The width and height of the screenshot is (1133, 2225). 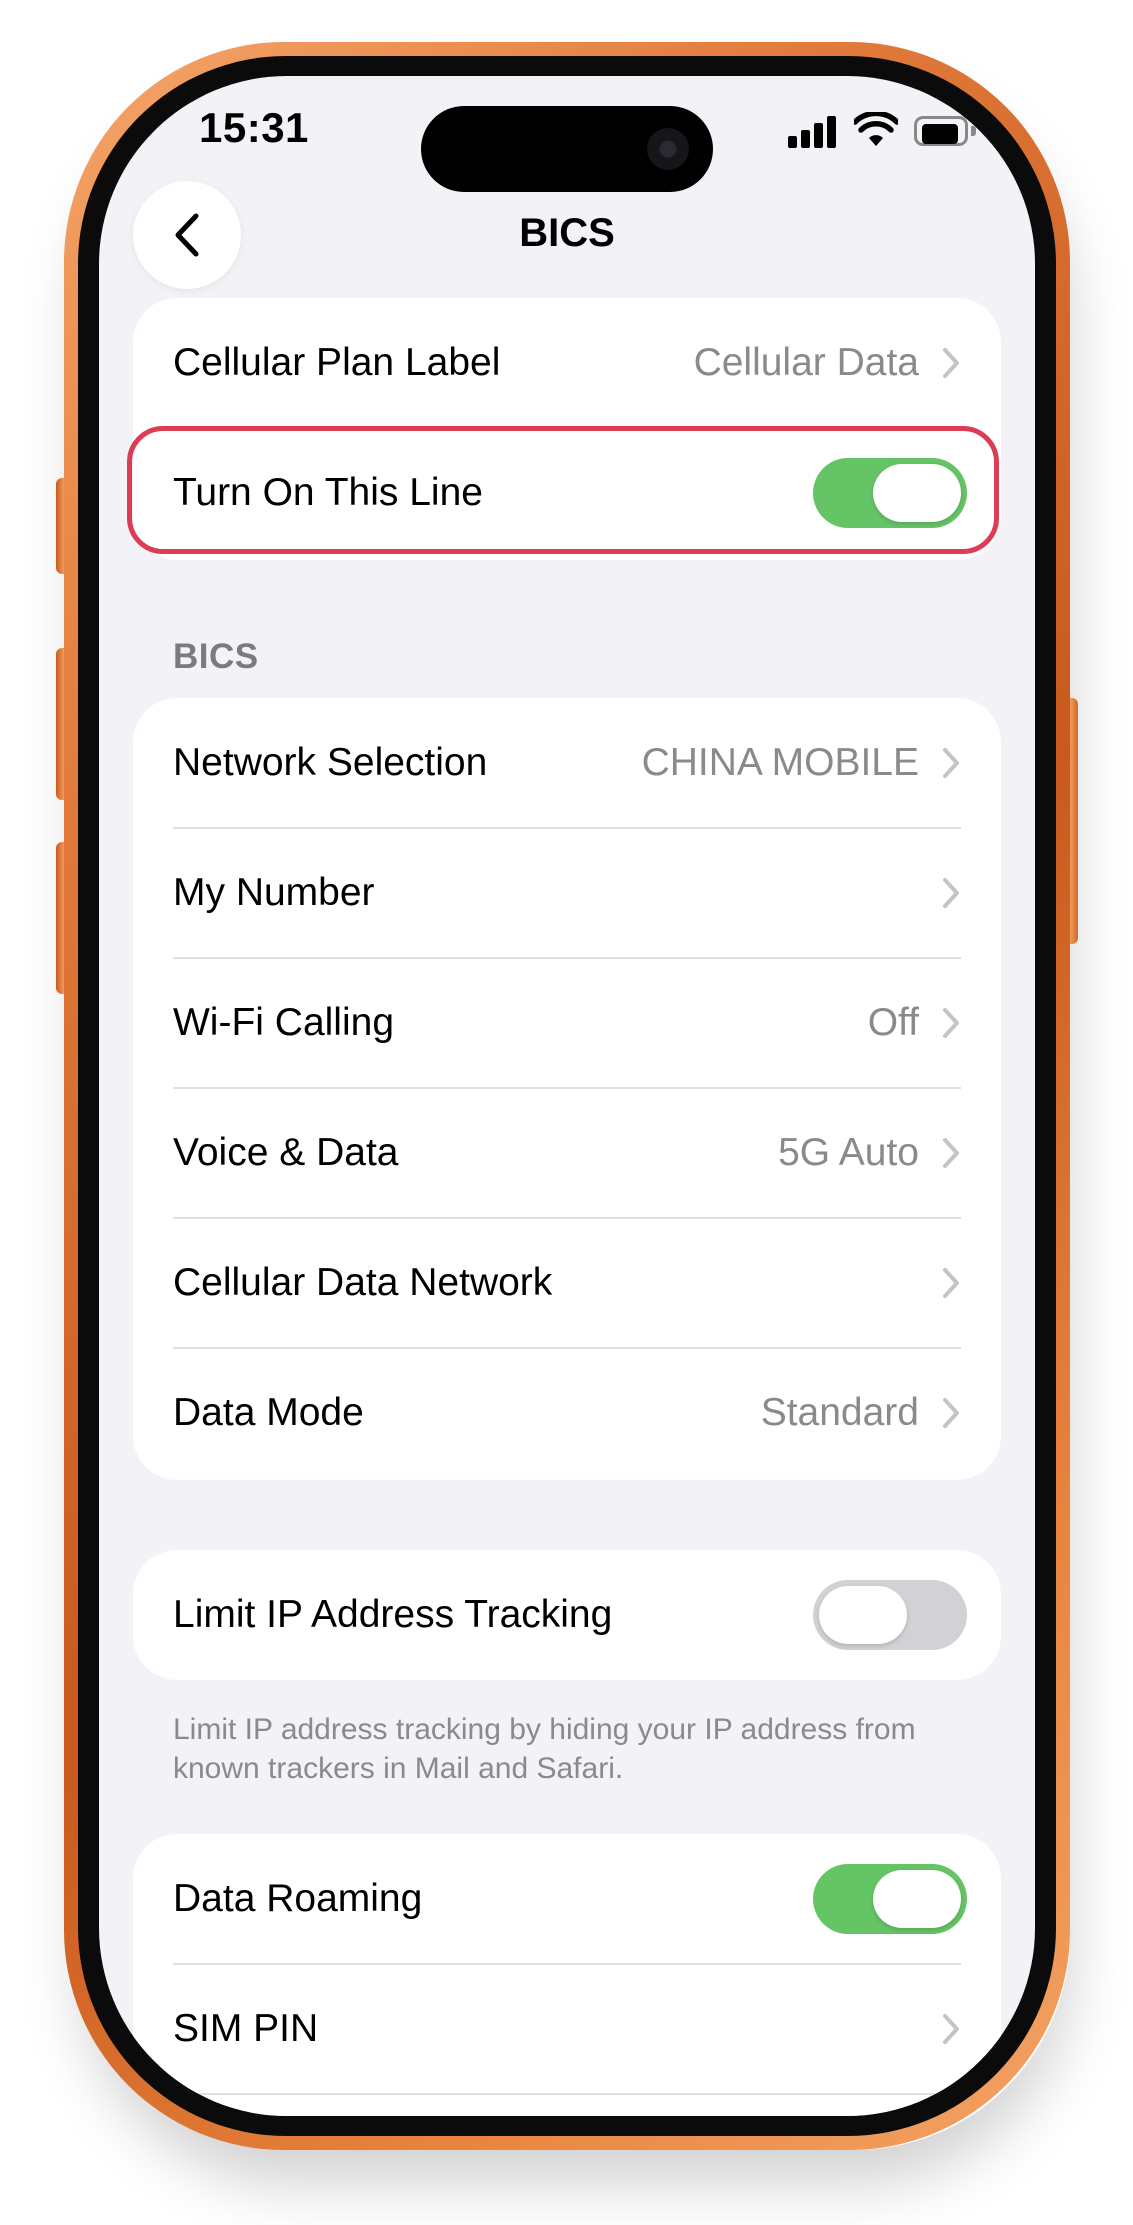 I want to click on my-number-row: My Number, so click(x=567, y=893).